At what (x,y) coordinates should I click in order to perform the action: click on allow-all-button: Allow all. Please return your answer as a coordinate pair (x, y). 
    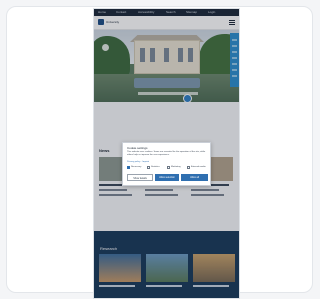
    Looking at the image, I should click on (194, 177).